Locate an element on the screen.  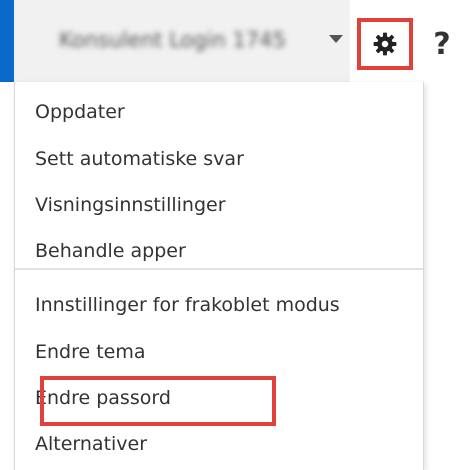
menu-item-manage-apps: Behandle apper is located at coordinates (110, 251).